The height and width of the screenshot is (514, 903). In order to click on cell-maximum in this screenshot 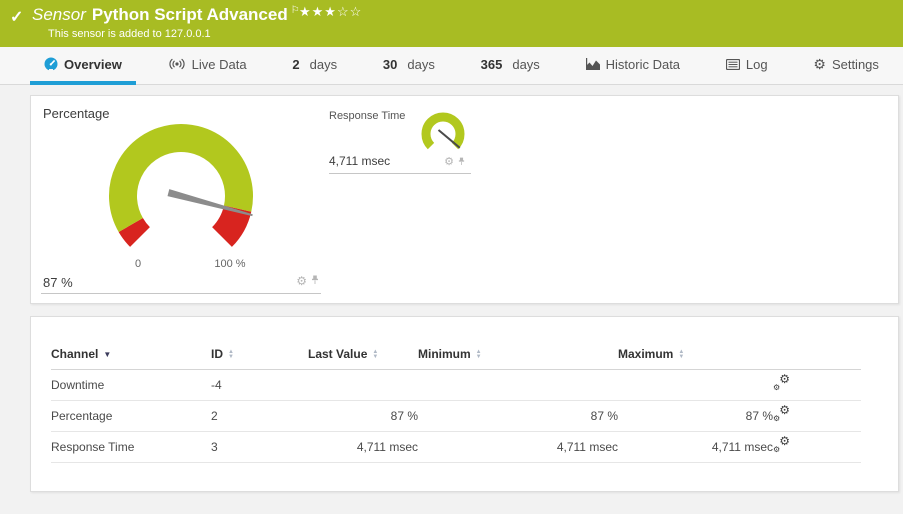, I will do `click(695, 385)`.